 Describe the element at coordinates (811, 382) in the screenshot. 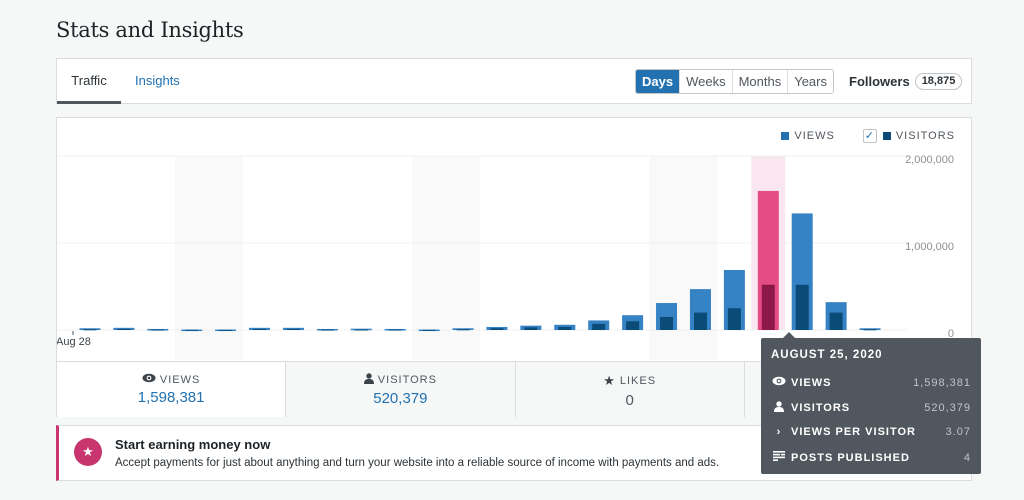

I see `tooltip-views-label: VIEWS` at that location.